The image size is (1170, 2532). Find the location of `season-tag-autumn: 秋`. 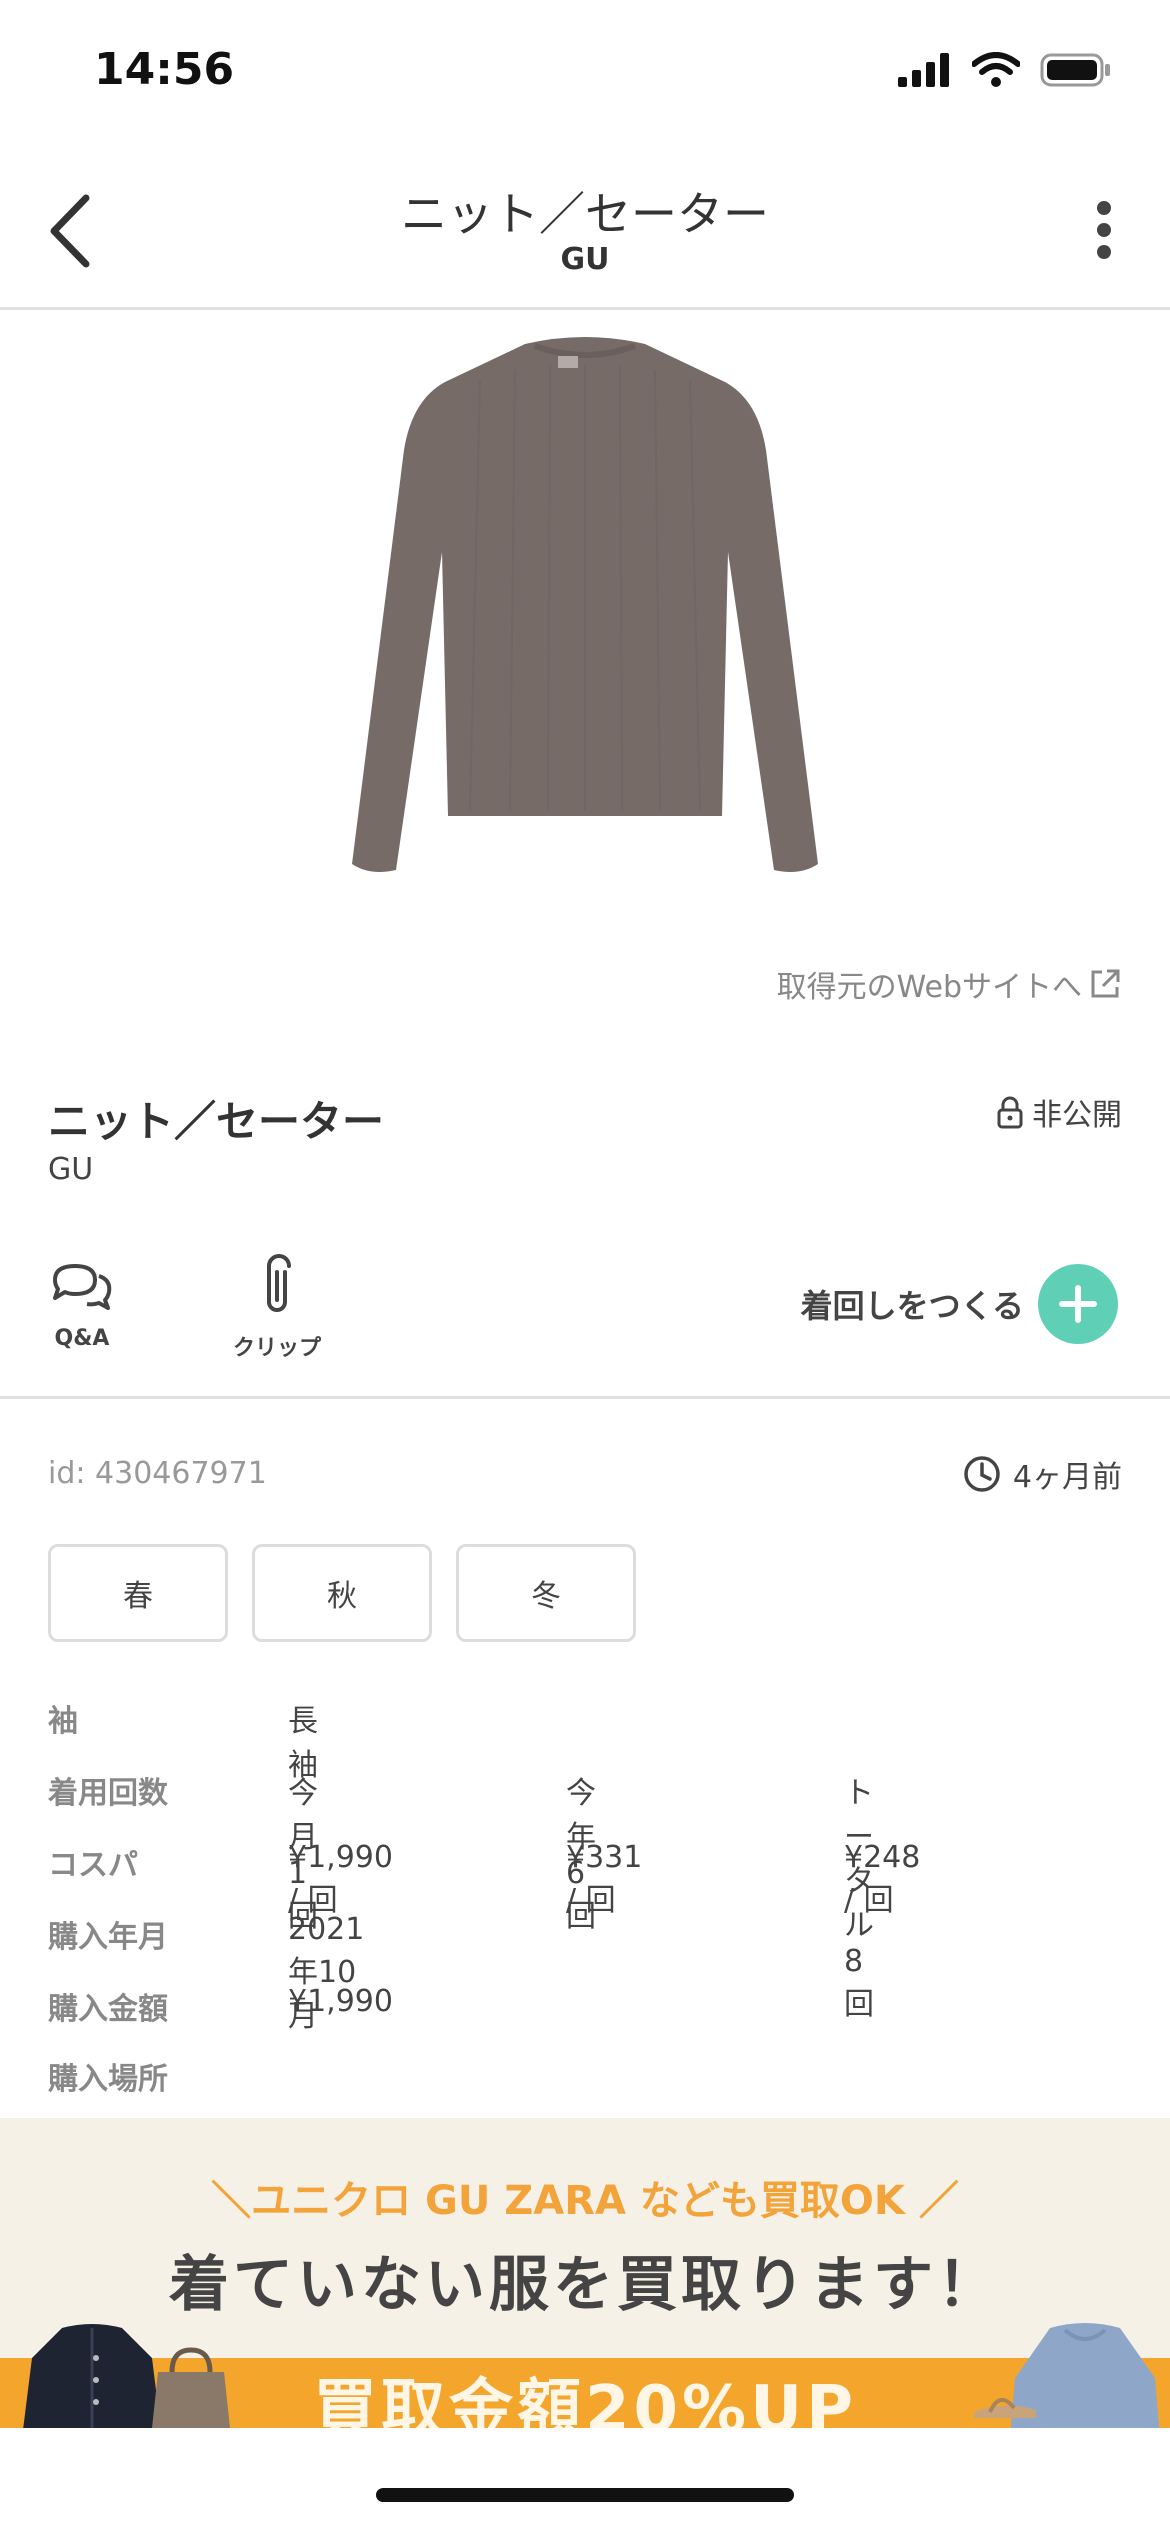

season-tag-autumn: 秋 is located at coordinates (342, 1593).